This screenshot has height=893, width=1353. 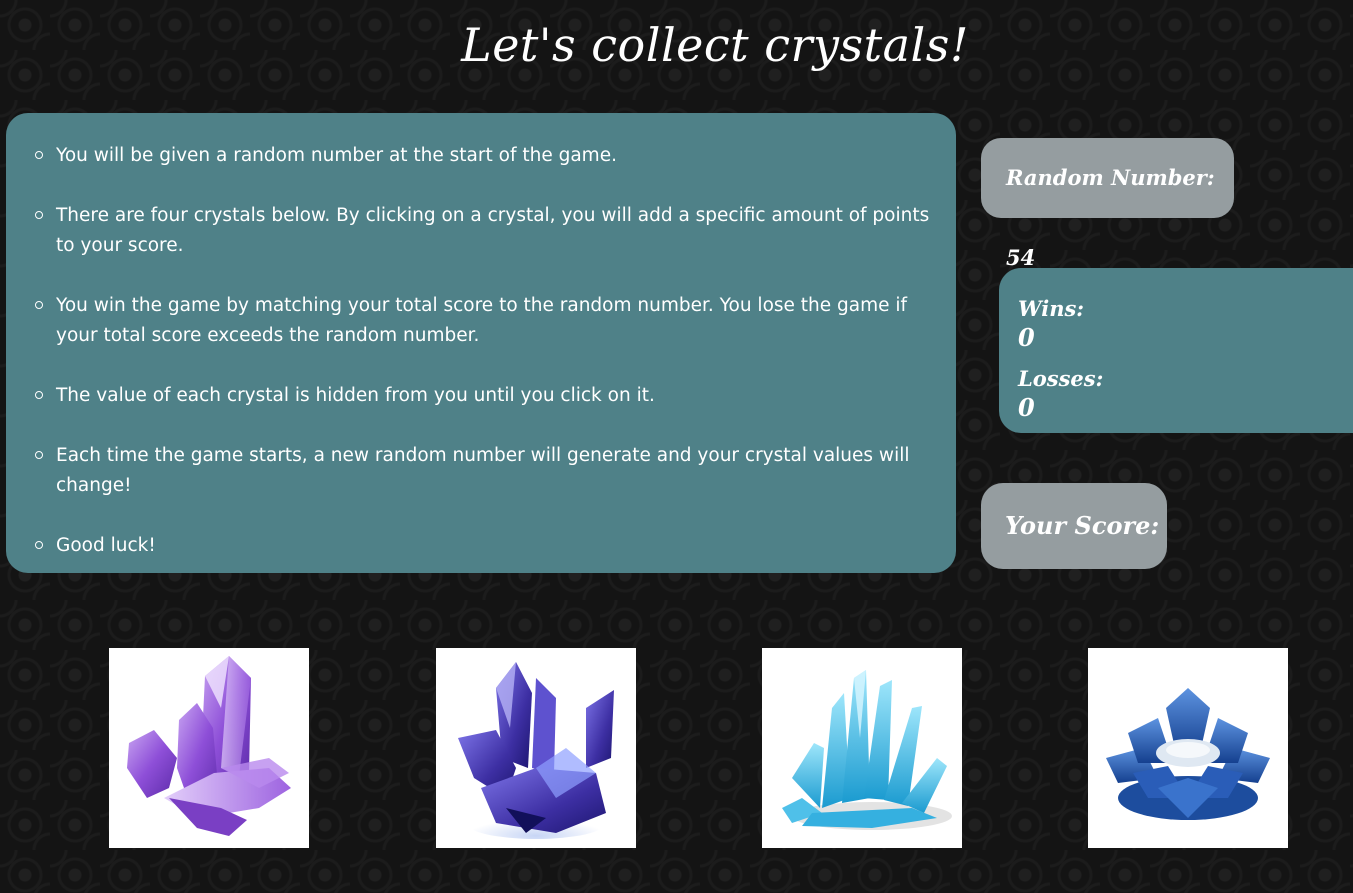 What do you see at coordinates (1082, 525) in the screenshot?
I see `score-label: Your Score:` at bounding box center [1082, 525].